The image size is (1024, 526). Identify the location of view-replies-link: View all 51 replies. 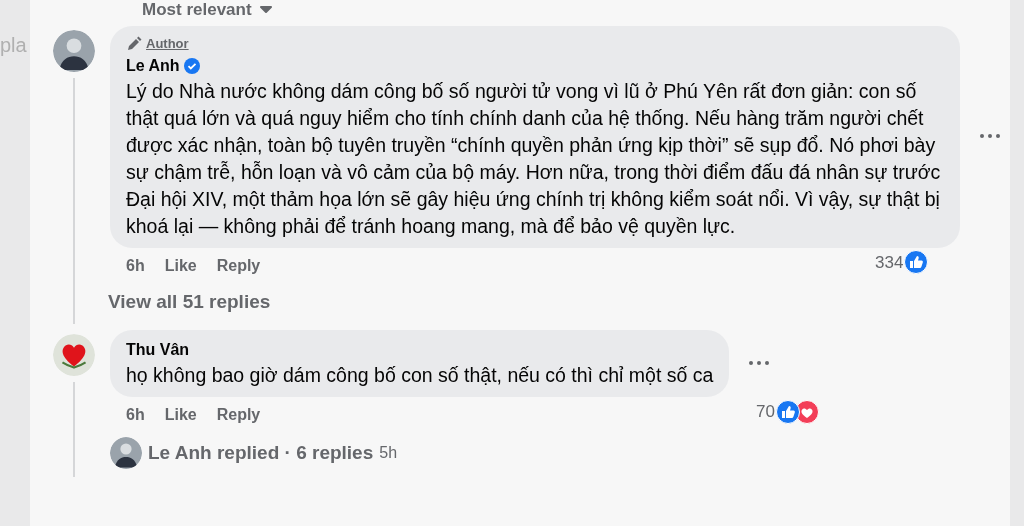
(189, 301).